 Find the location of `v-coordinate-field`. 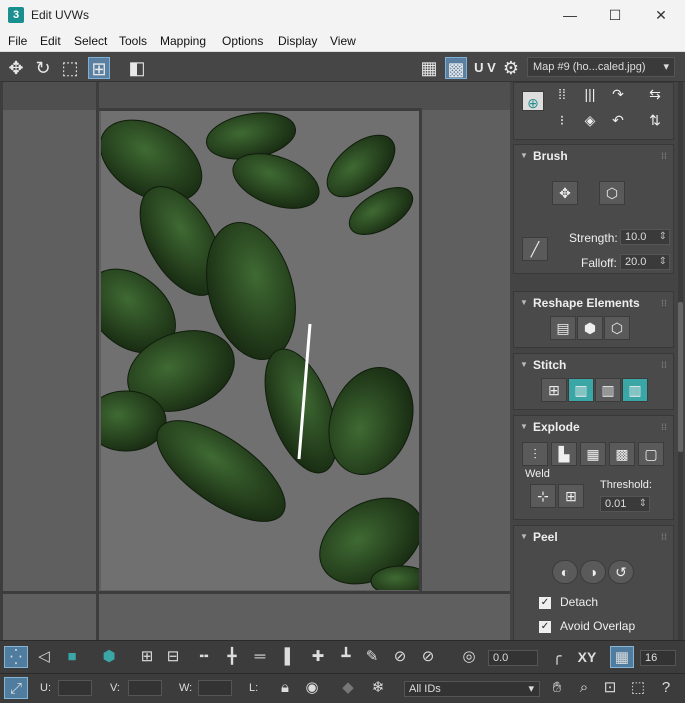

v-coordinate-field is located at coordinates (145, 688).